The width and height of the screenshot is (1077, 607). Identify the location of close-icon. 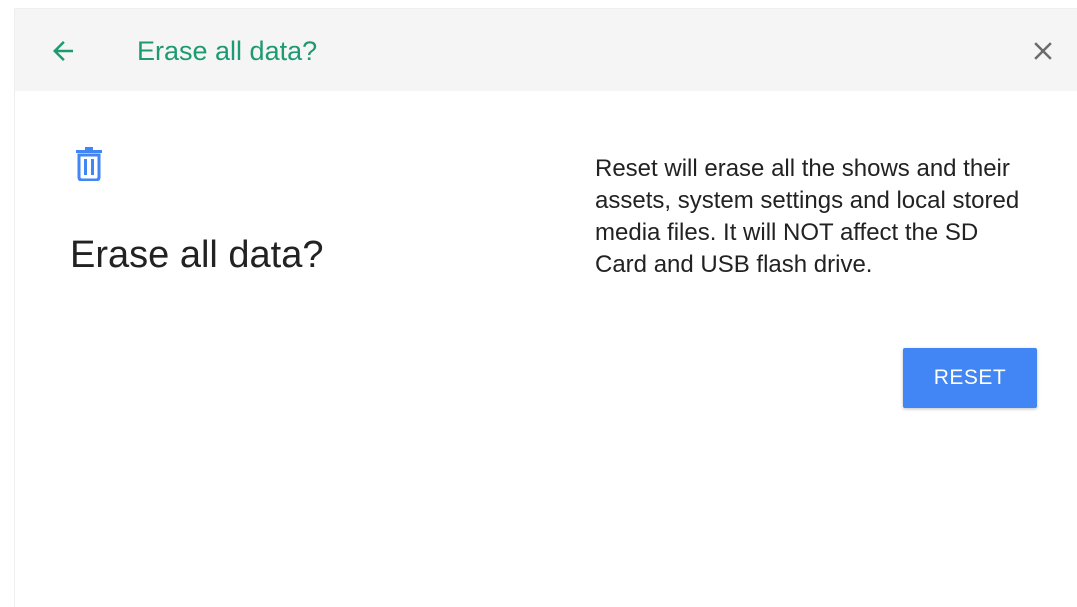
(1043, 51).